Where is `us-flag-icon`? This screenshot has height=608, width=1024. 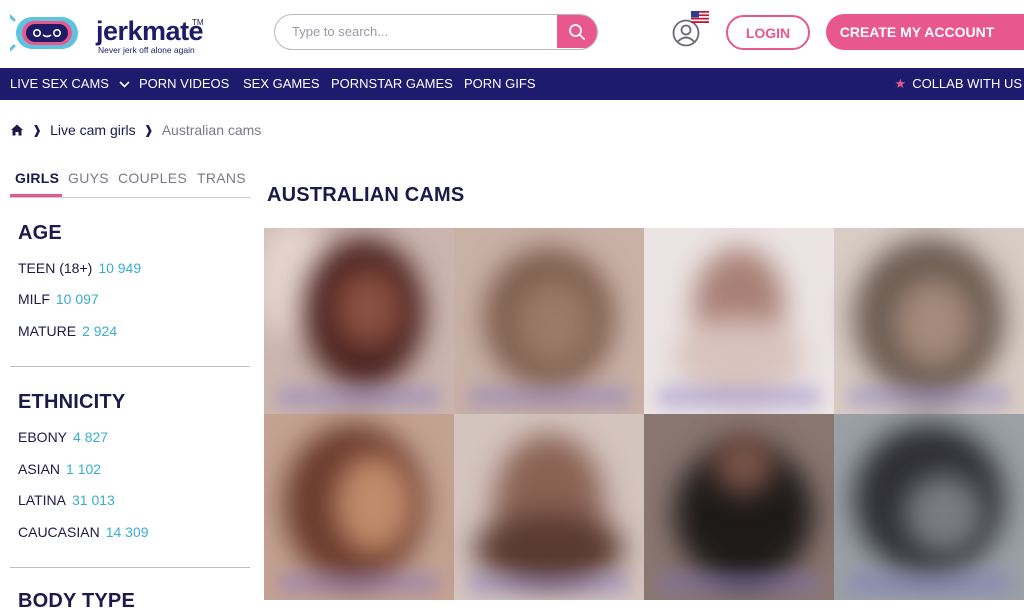 us-flag-icon is located at coordinates (700, 17).